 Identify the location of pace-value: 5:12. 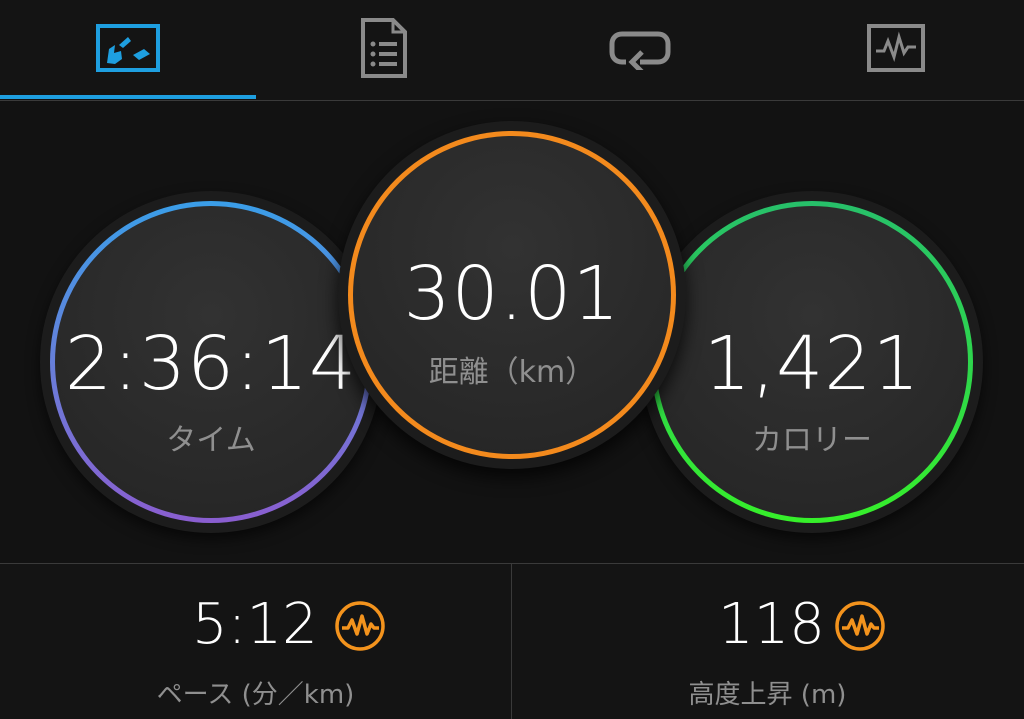
(255, 624).